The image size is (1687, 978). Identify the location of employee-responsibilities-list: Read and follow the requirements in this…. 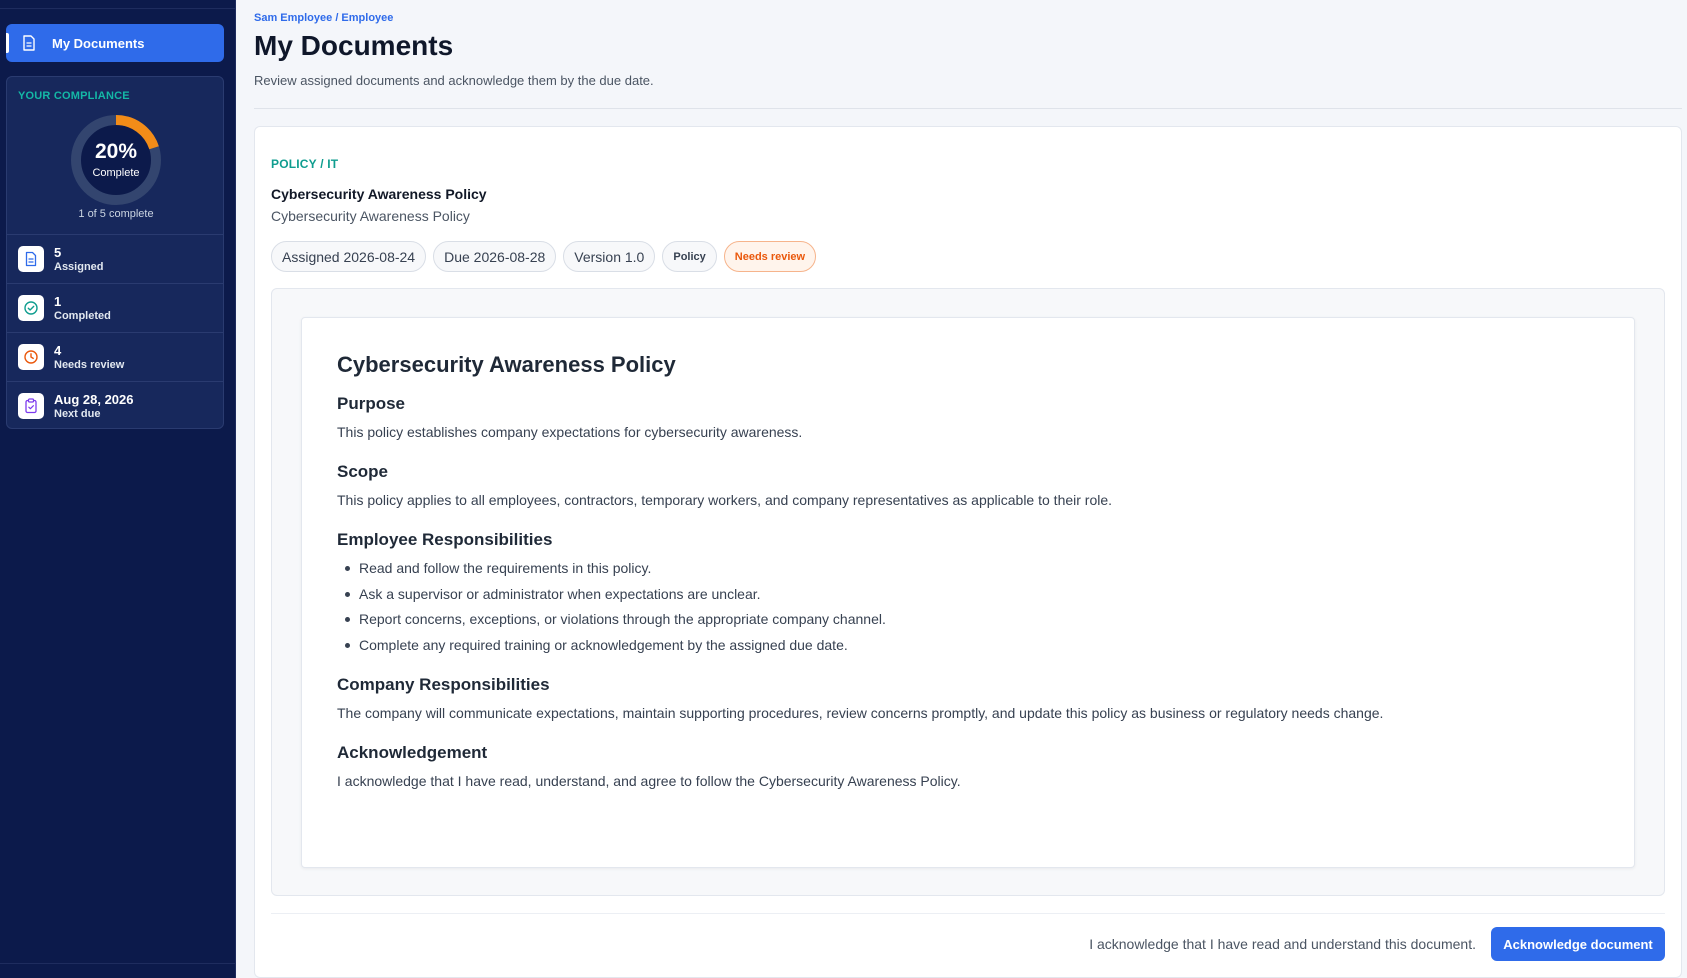
(968, 606).